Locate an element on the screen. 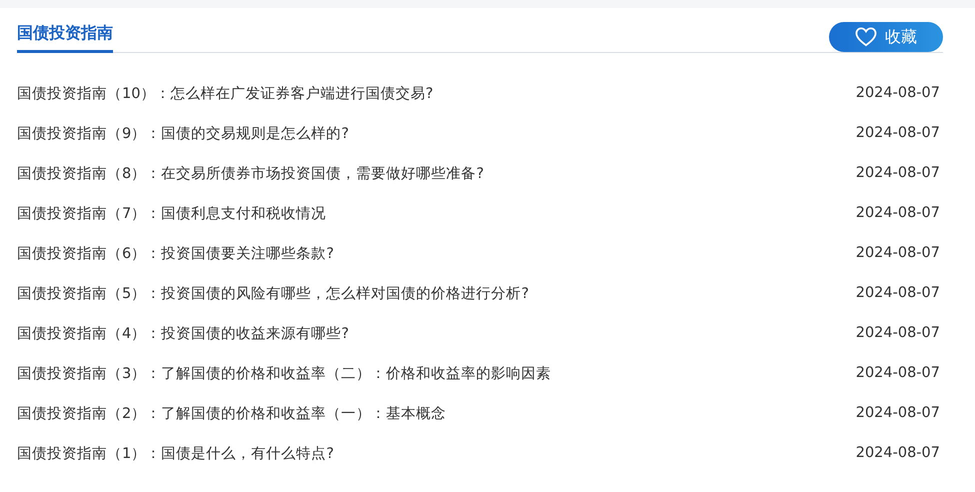  article-link: 国债投资指南（2）：了解国债的价格和收益率（一）：基本概念 is located at coordinates (231, 413).